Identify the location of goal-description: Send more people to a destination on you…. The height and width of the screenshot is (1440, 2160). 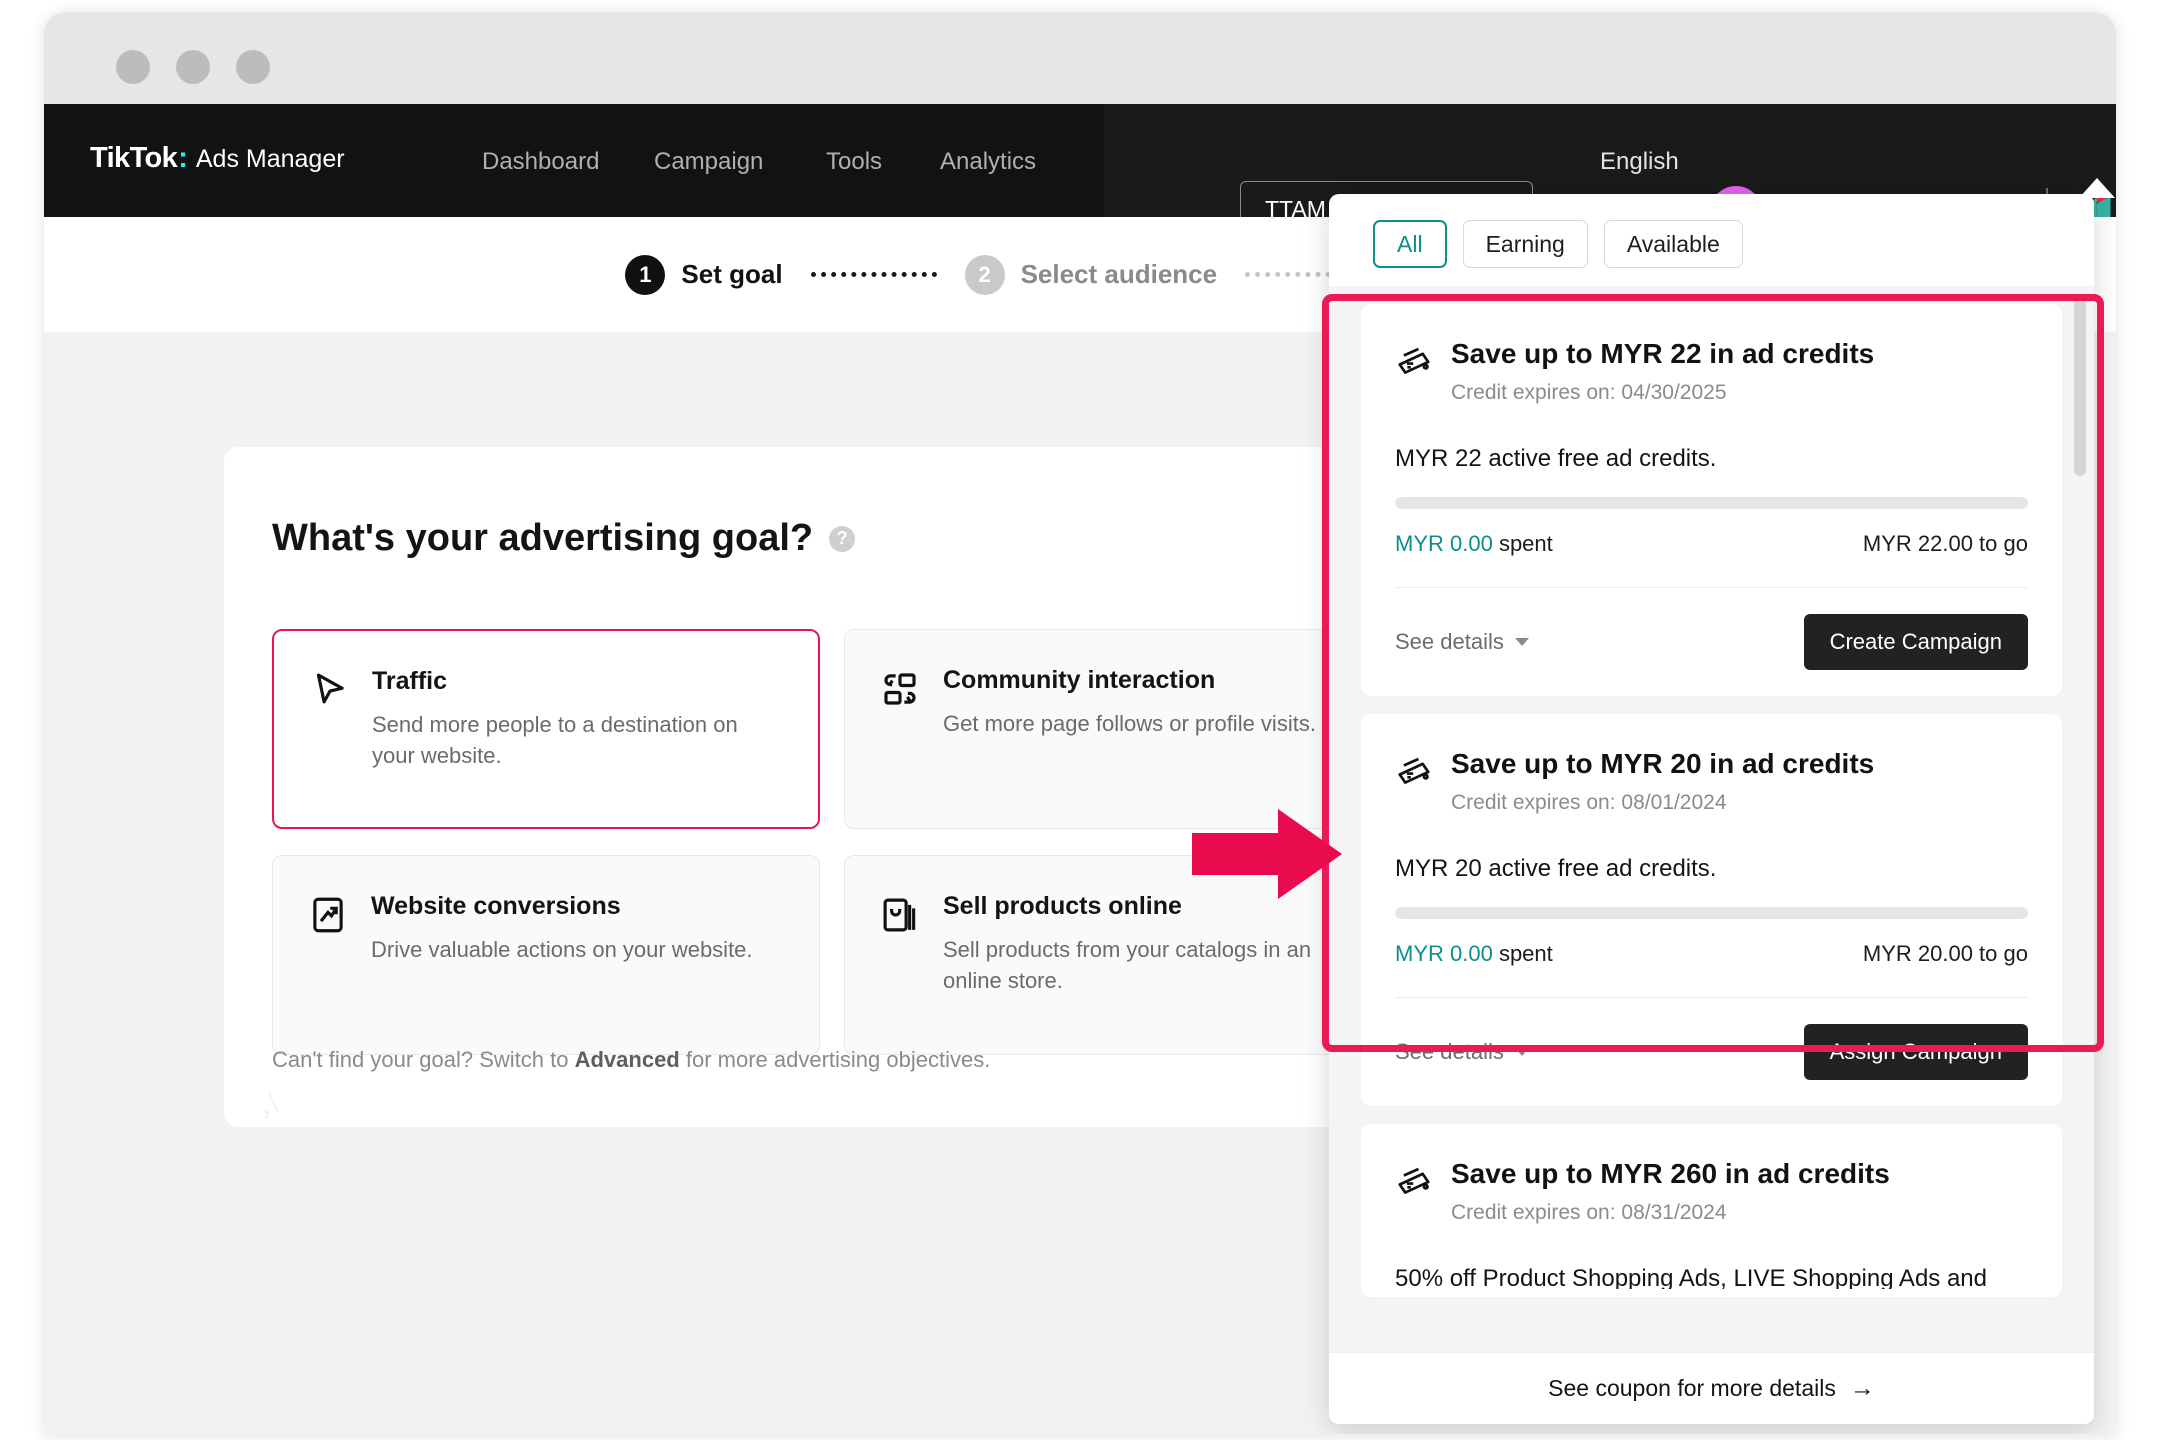
(555, 740).